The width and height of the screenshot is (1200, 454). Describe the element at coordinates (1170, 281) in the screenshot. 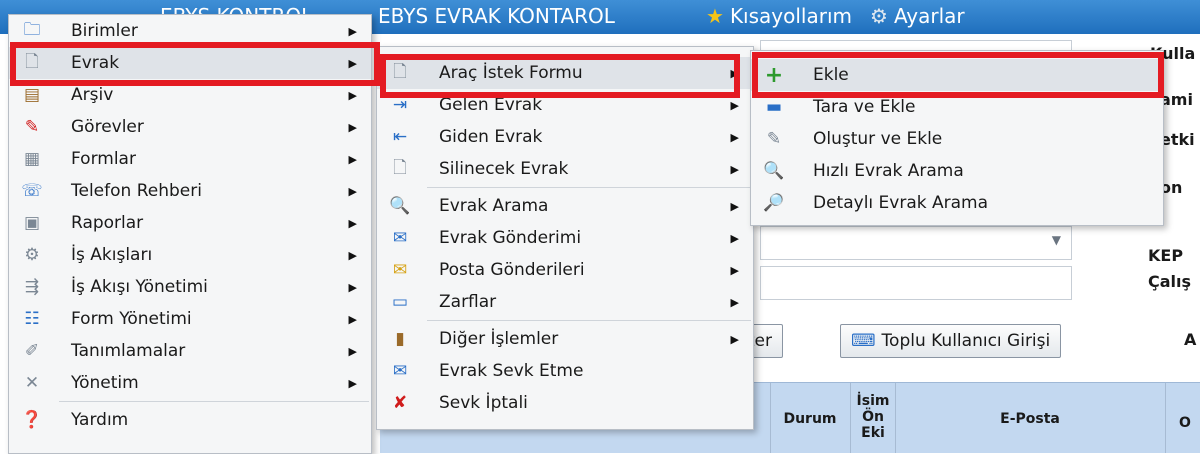

I see `label-calis: Çalış` at that location.